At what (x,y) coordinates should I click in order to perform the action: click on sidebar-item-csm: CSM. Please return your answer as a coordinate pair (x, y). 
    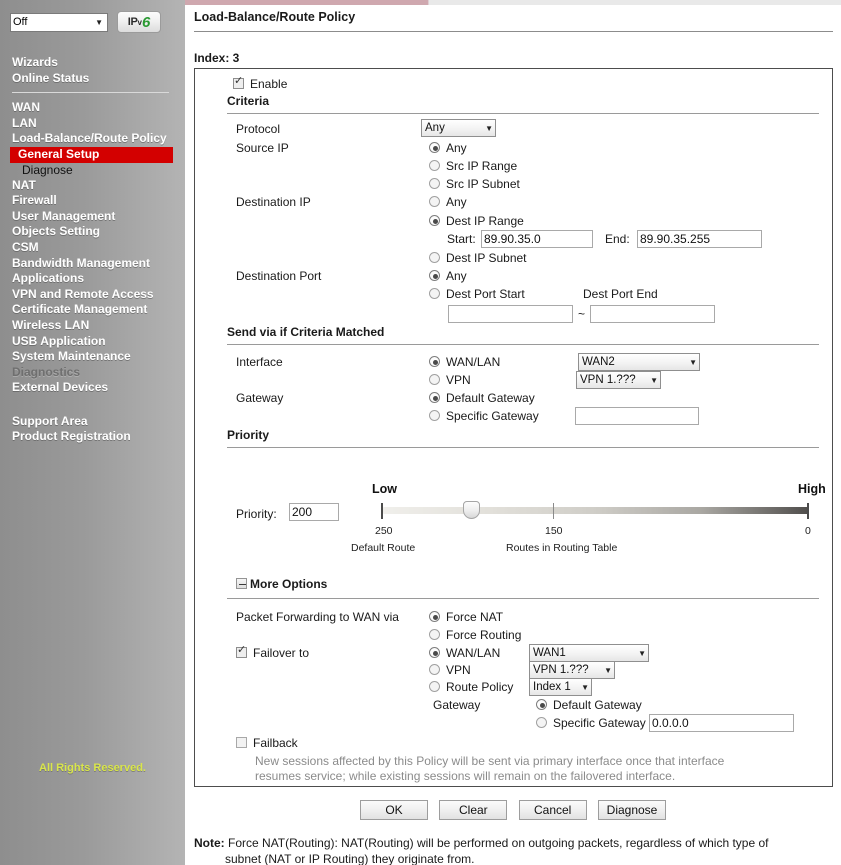
    Looking at the image, I should click on (94, 248).